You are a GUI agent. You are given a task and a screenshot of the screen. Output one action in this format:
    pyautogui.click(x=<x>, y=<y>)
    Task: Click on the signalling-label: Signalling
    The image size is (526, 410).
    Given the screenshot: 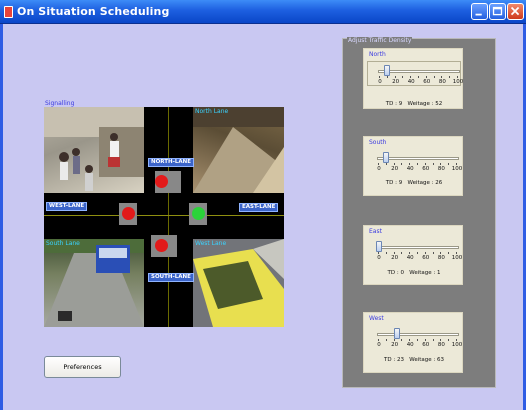 What is the action you would take?
    pyautogui.click(x=60, y=103)
    